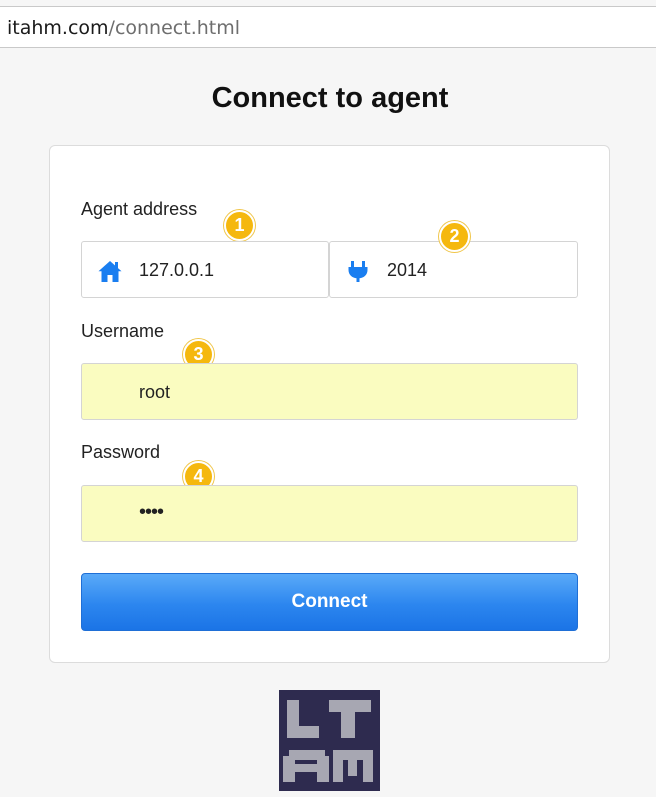 The image size is (656, 797). I want to click on username-label: Username, so click(123, 331).